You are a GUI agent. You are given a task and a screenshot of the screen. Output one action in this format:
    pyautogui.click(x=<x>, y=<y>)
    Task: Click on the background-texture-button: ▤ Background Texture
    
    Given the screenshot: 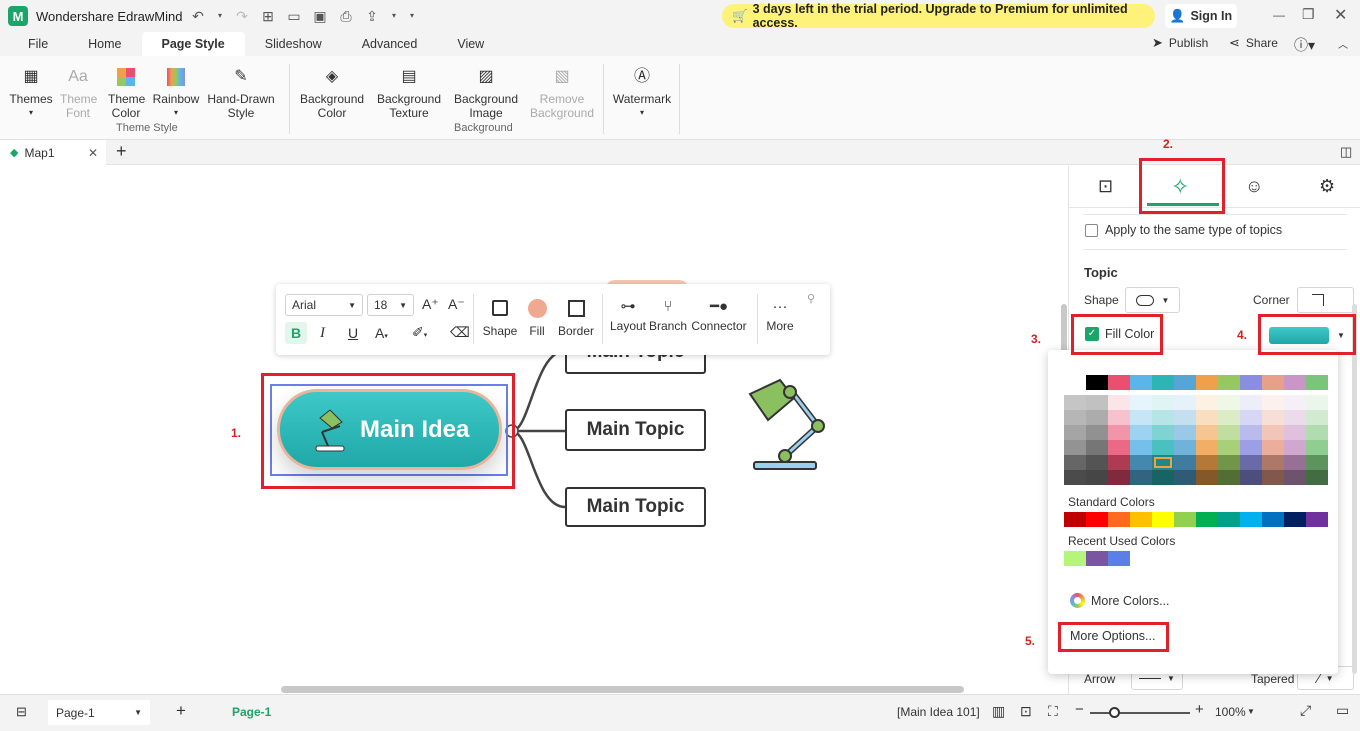 What is the action you would take?
    pyautogui.click(x=409, y=93)
    